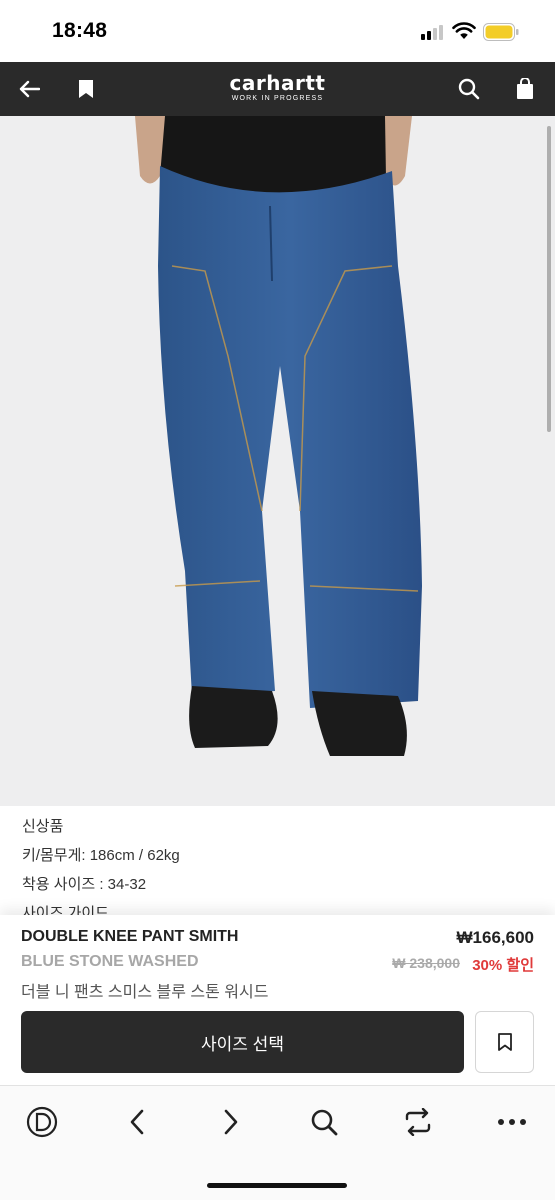  Describe the element at coordinates (145, 992) in the screenshot. I see `product-name-korean: 더블 니 팬츠 스미스 블루 스톤 워시드` at that location.